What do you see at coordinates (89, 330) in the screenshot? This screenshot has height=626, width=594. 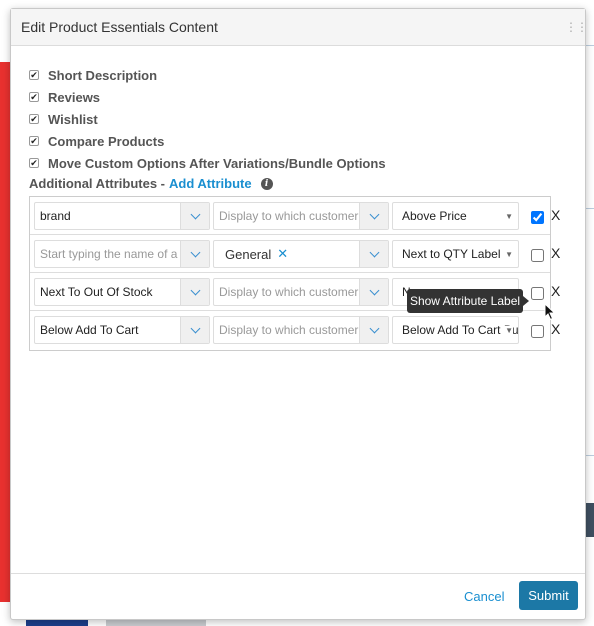 I see `attribute-value: Below Add To Cart` at bounding box center [89, 330].